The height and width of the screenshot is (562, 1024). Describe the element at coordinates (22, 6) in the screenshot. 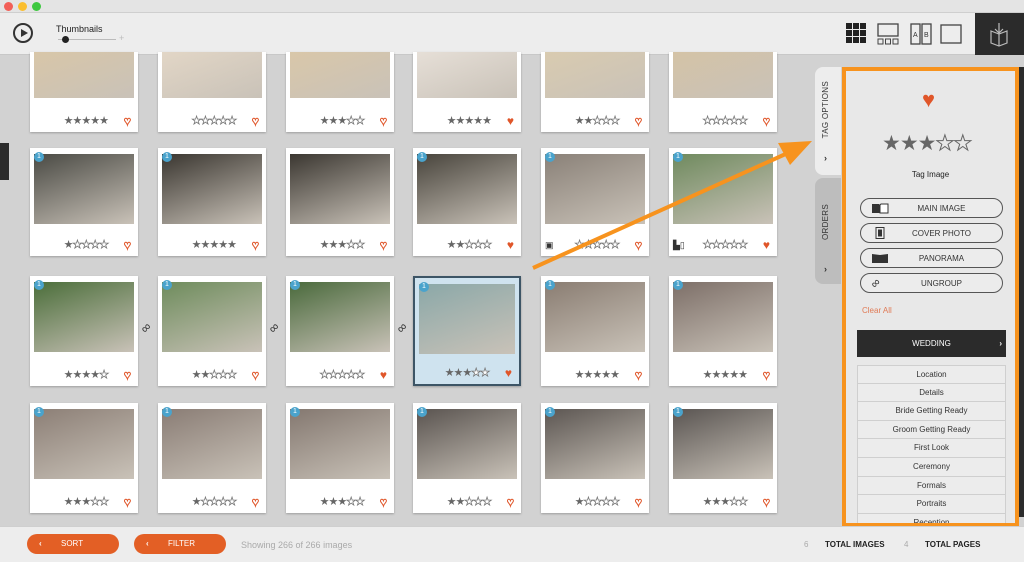

I see `minimize-window-button` at that location.